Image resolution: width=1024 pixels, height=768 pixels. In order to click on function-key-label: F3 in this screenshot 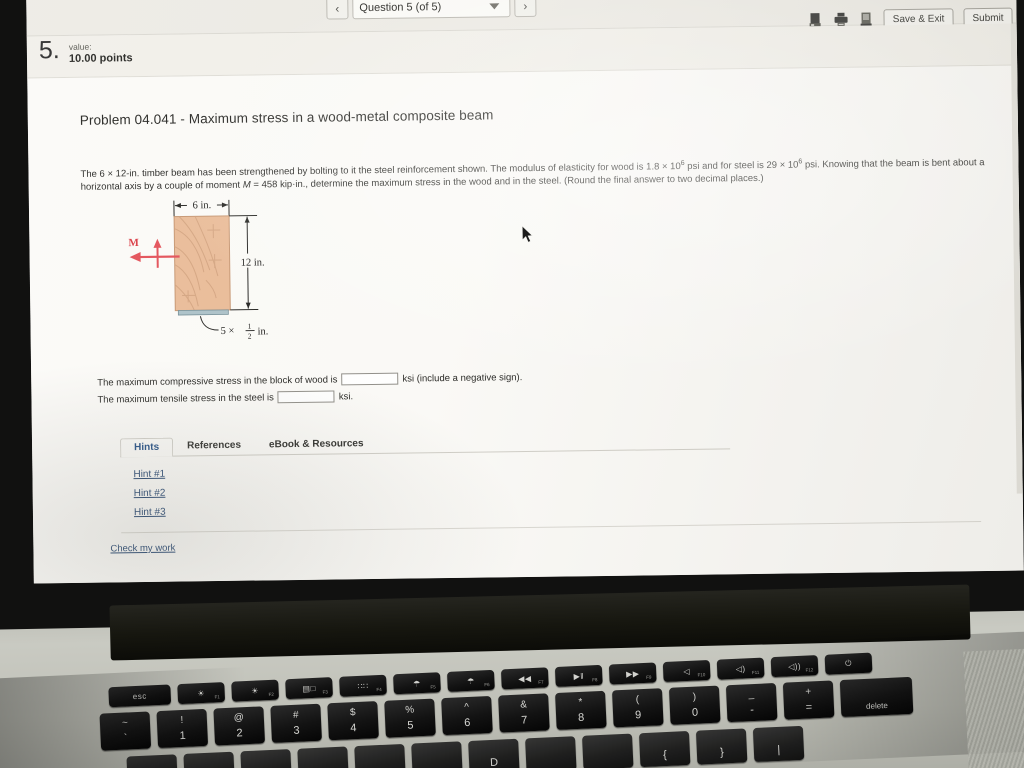, I will do `click(325, 692)`.